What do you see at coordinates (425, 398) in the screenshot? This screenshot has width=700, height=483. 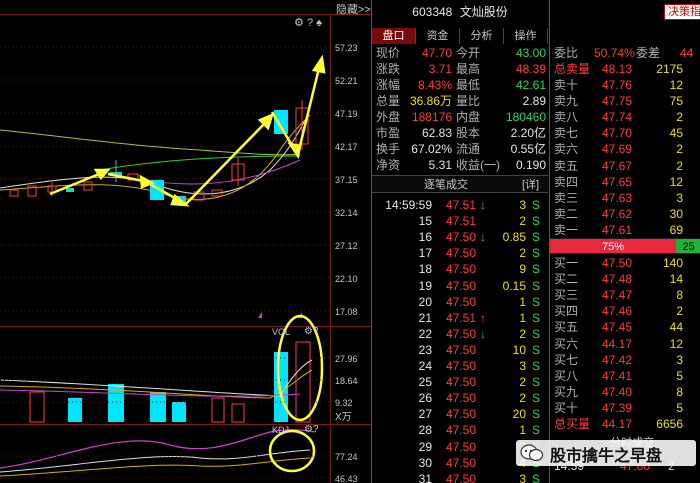 I see `trade-time: 26` at bounding box center [425, 398].